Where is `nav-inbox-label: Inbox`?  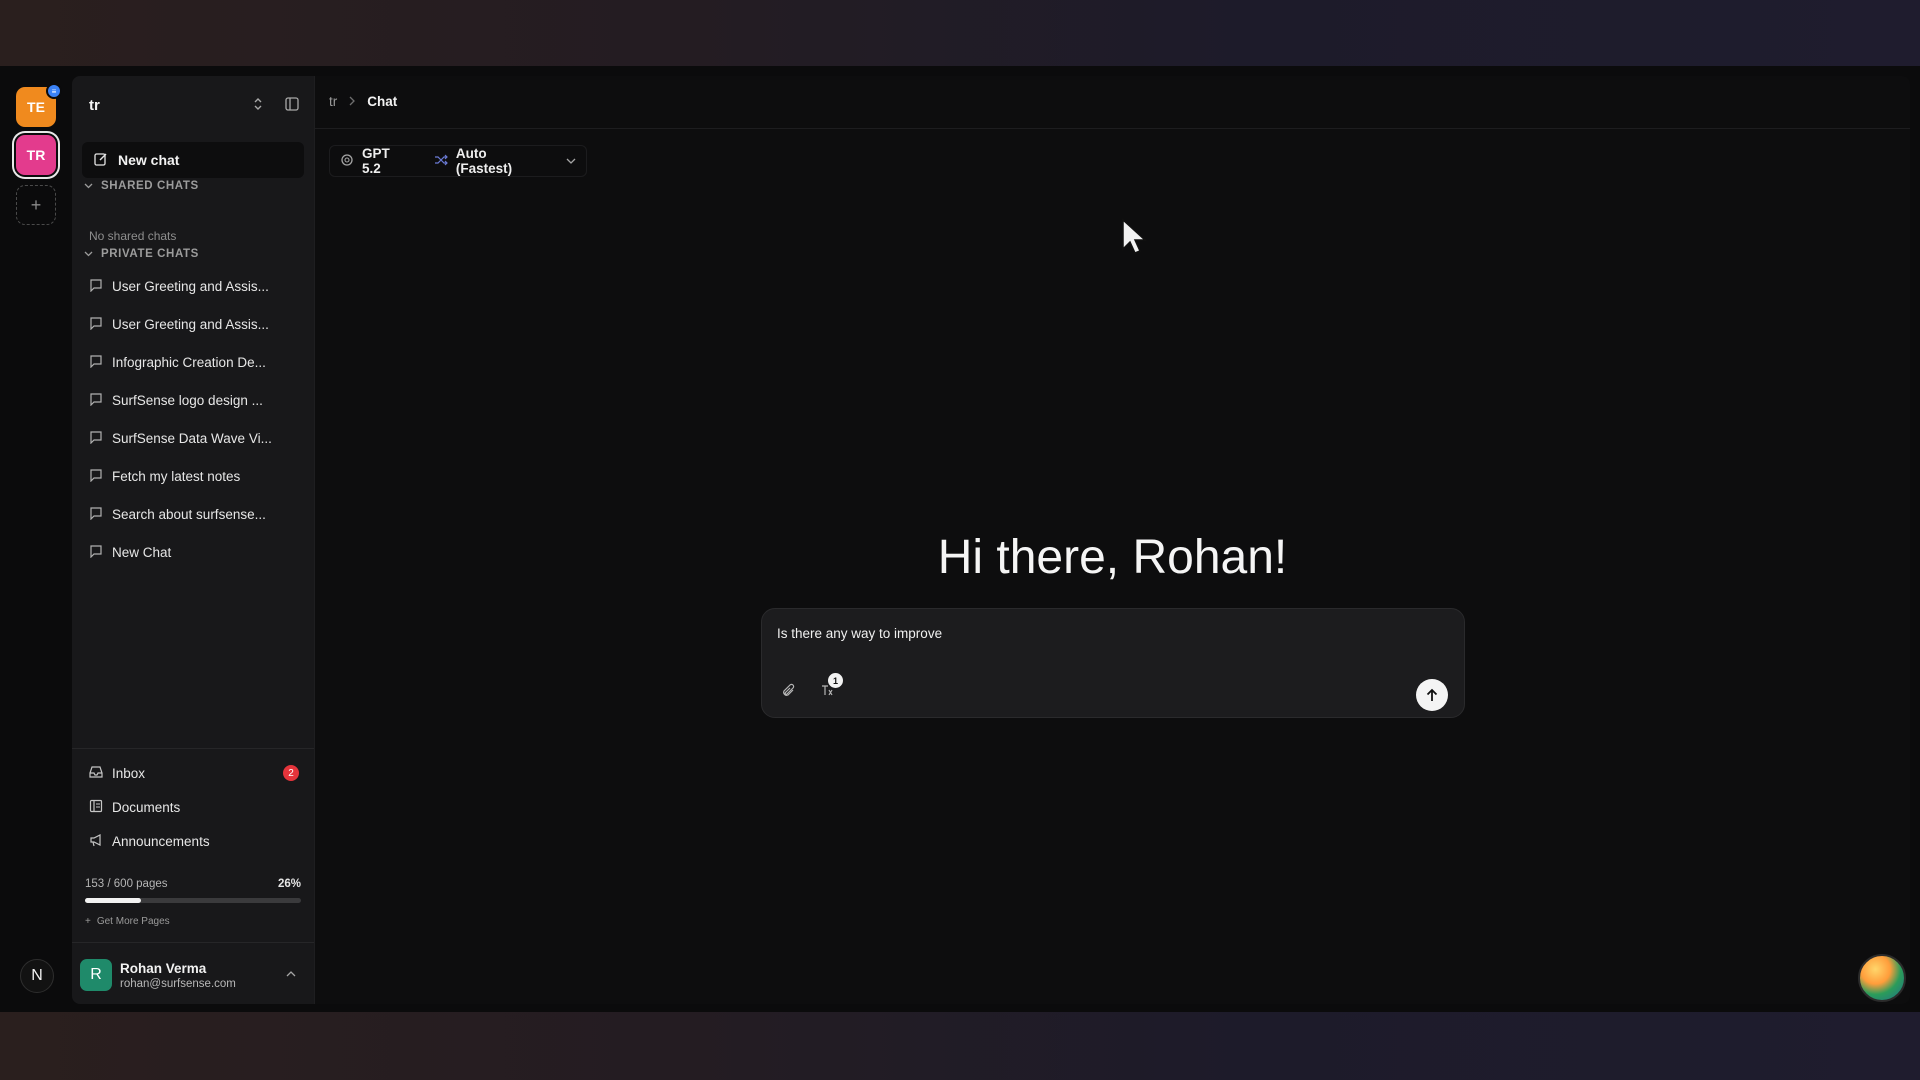
nav-inbox-label: Inbox is located at coordinates (129, 773).